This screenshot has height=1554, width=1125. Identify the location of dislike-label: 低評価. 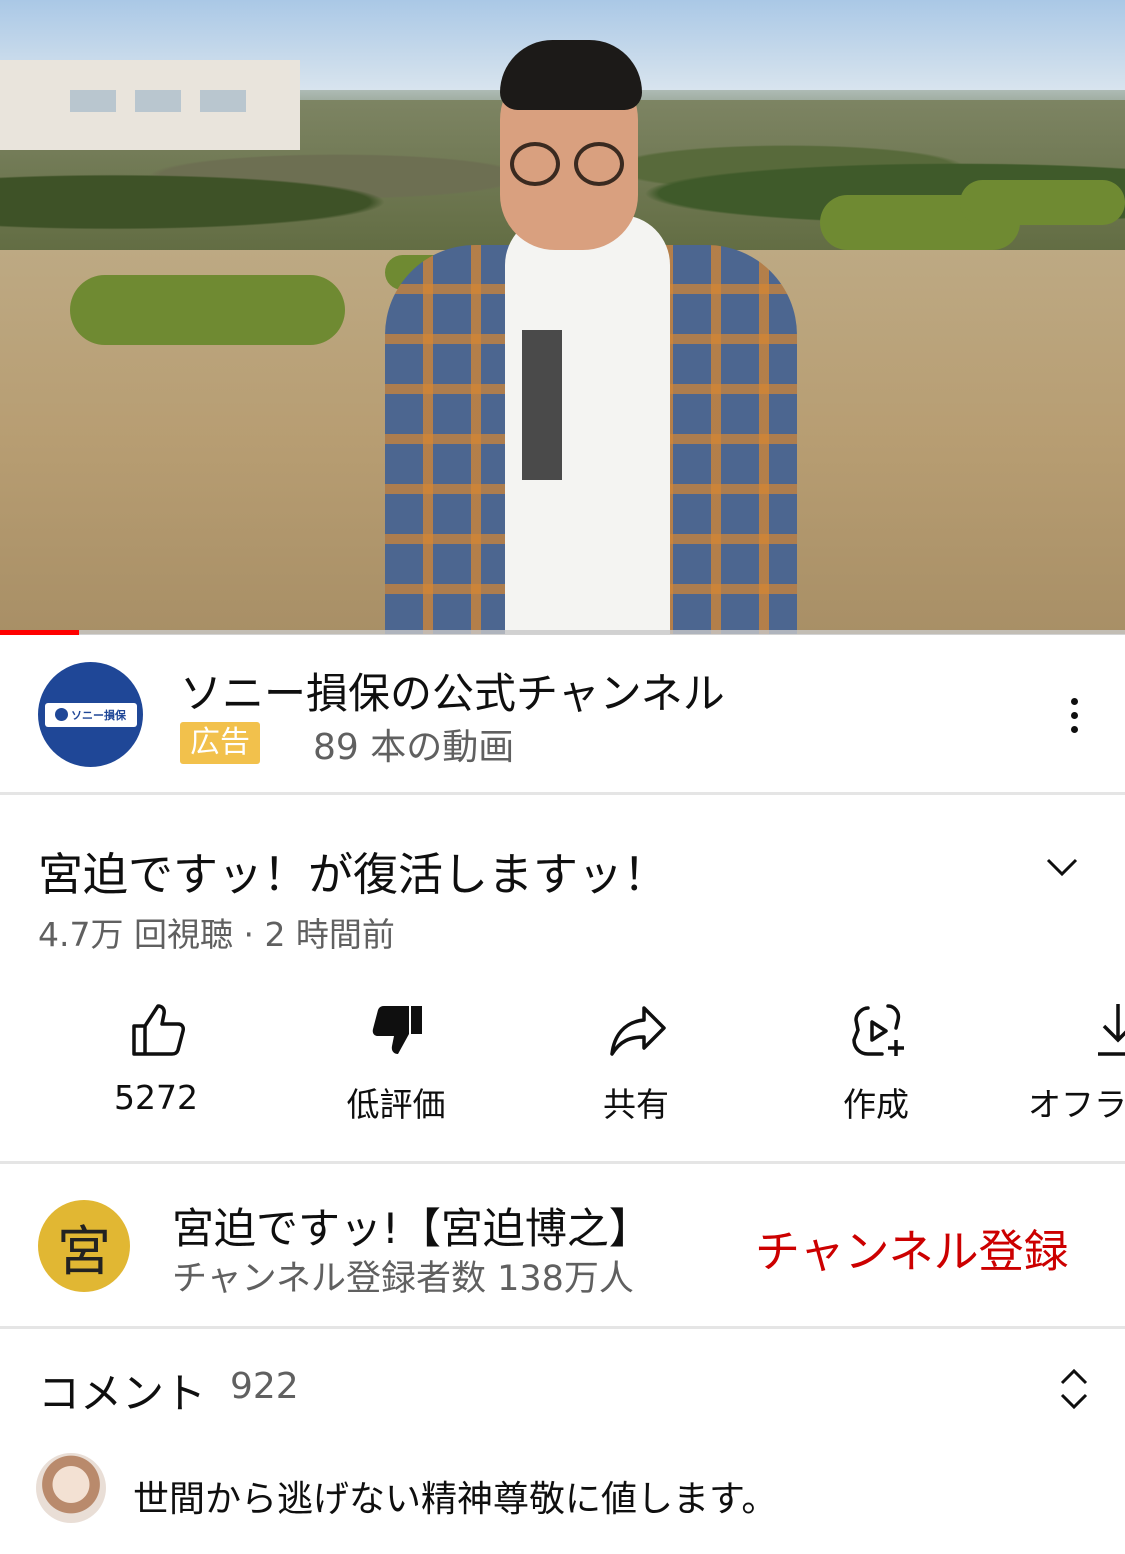
(396, 1104).